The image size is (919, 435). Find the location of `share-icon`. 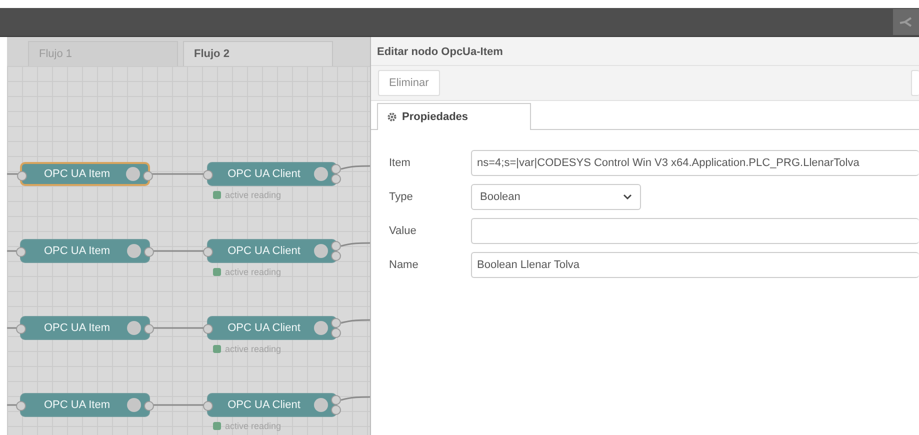

share-icon is located at coordinates (906, 22).